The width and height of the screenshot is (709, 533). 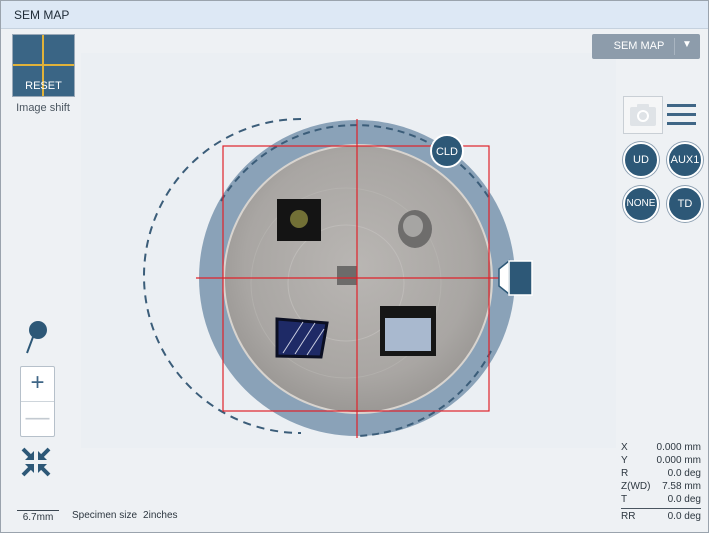 I want to click on zoom-control: + —, so click(x=37, y=401).